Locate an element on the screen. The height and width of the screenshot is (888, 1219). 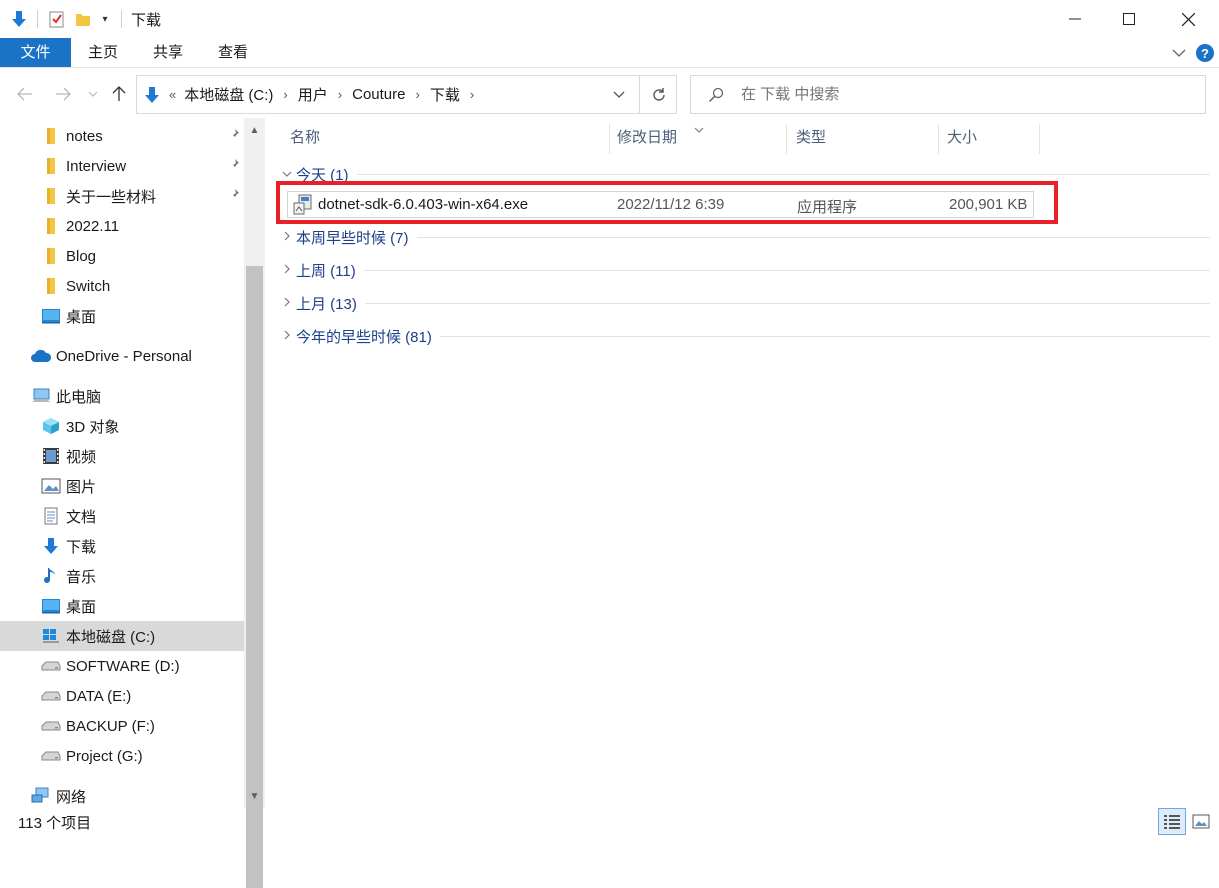
sidebar-item-local-disk-c: 本地磁盘 (C:) is located at coordinates (122, 636).